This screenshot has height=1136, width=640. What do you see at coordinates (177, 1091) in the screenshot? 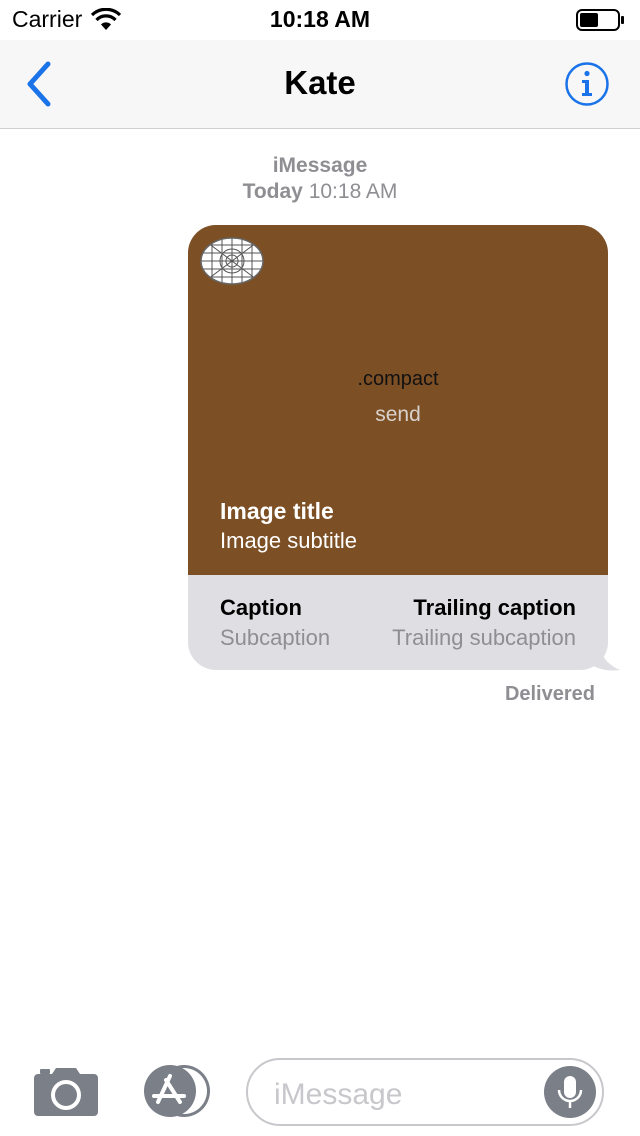
I see `app-store-icon` at bounding box center [177, 1091].